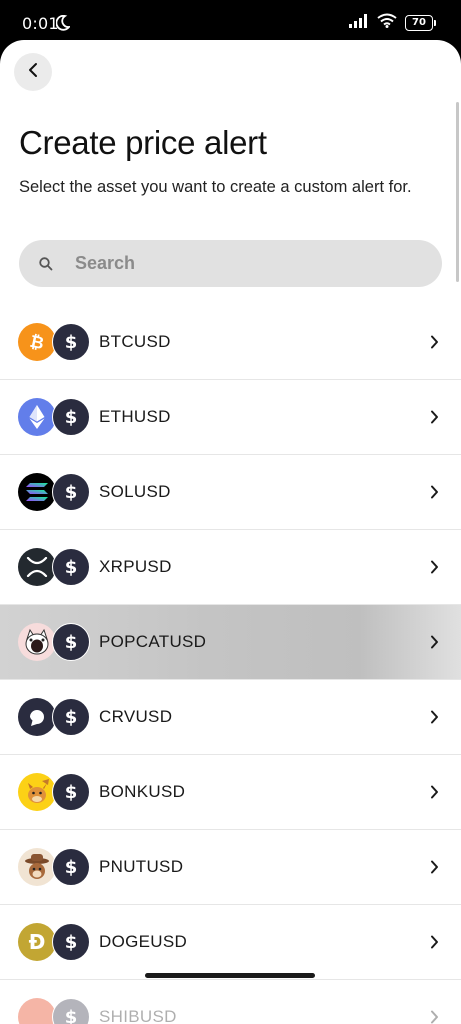  What do you see at coordinates (230, 417) in the screenshot?
I see `asset-row-ethusd: $ ETHUSD` at bounding box center [230, 417].